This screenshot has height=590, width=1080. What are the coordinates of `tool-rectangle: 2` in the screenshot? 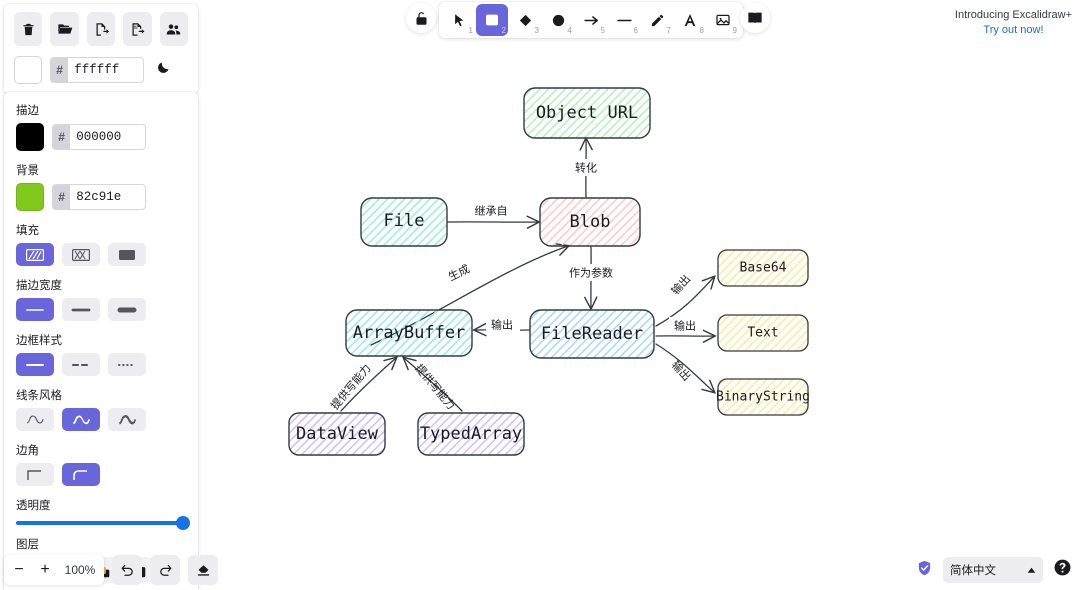 It's located at (492, 20).